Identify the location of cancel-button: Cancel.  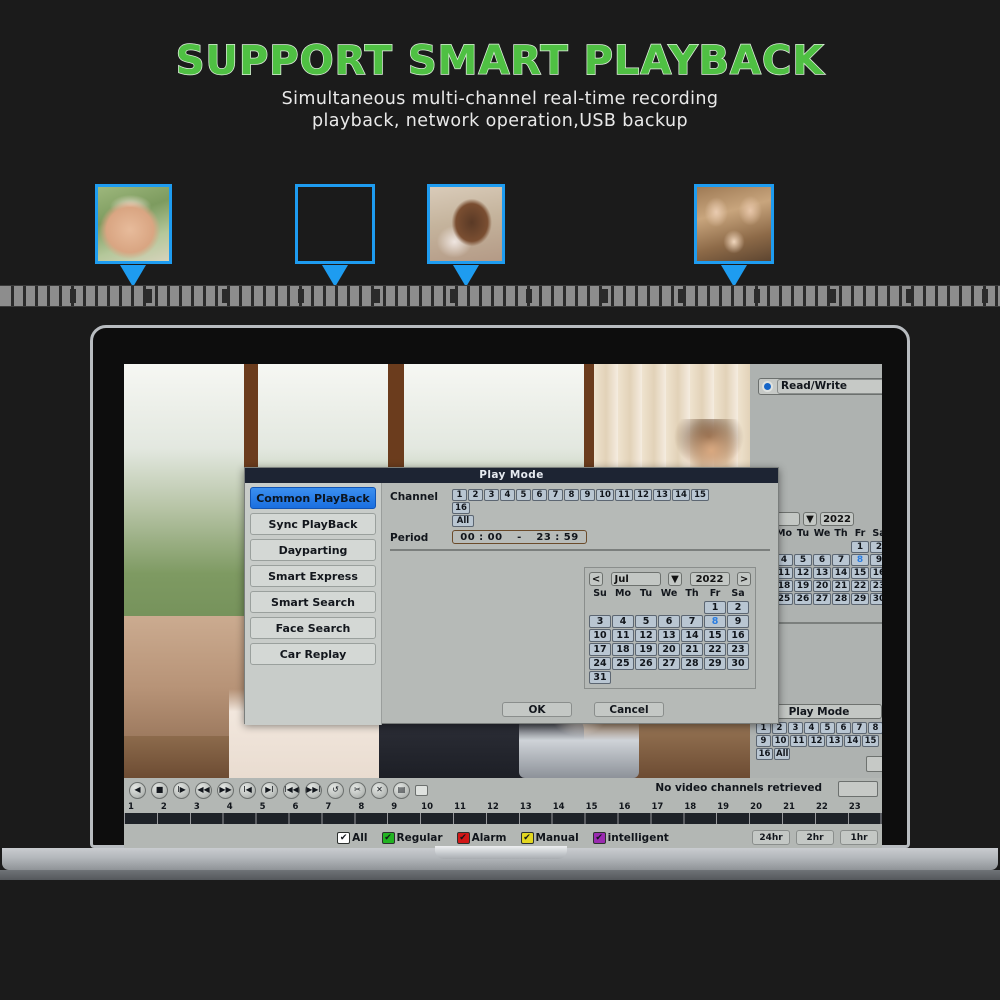
(629, 709).